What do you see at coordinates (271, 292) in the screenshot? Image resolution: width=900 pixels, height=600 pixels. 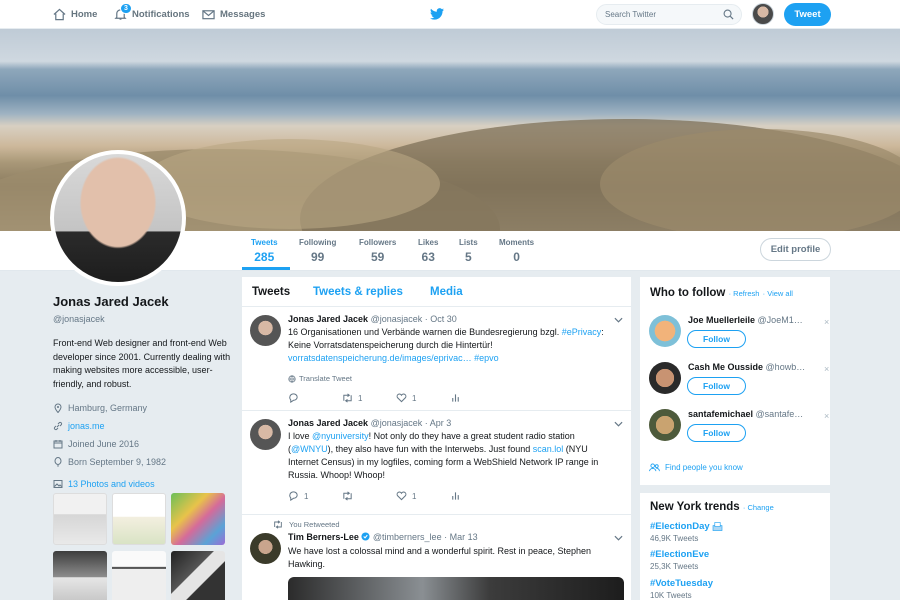 I see `tab-tweets: Tweets` at bounding box center [271, 292].